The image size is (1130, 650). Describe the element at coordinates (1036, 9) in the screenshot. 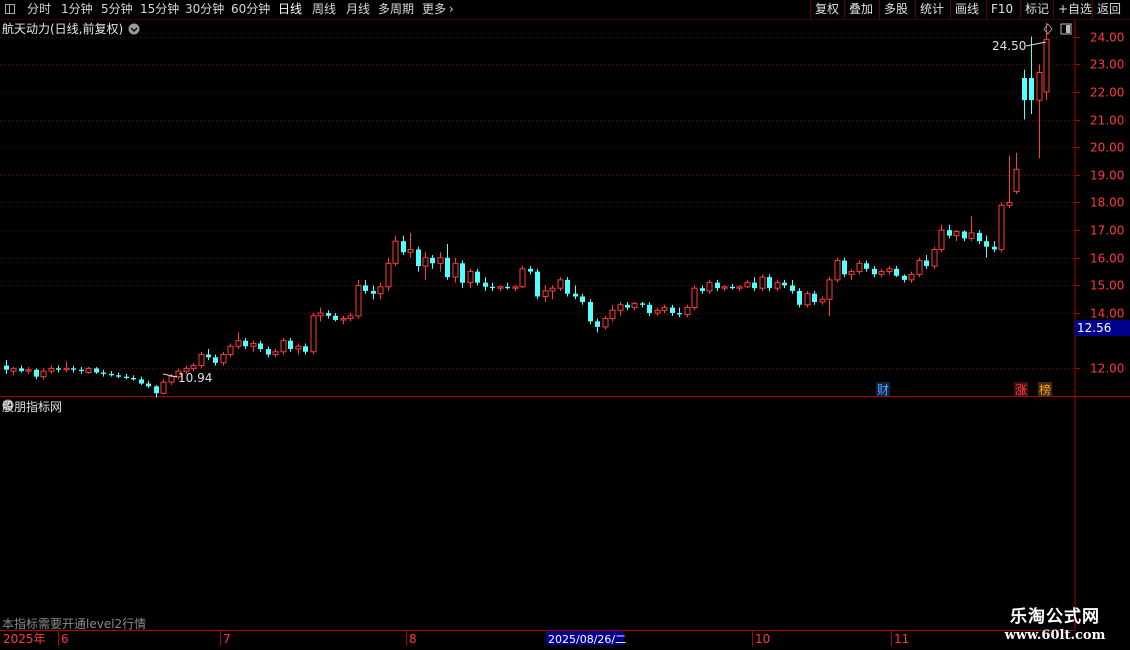

I see `mark-button: 标记` at that location.